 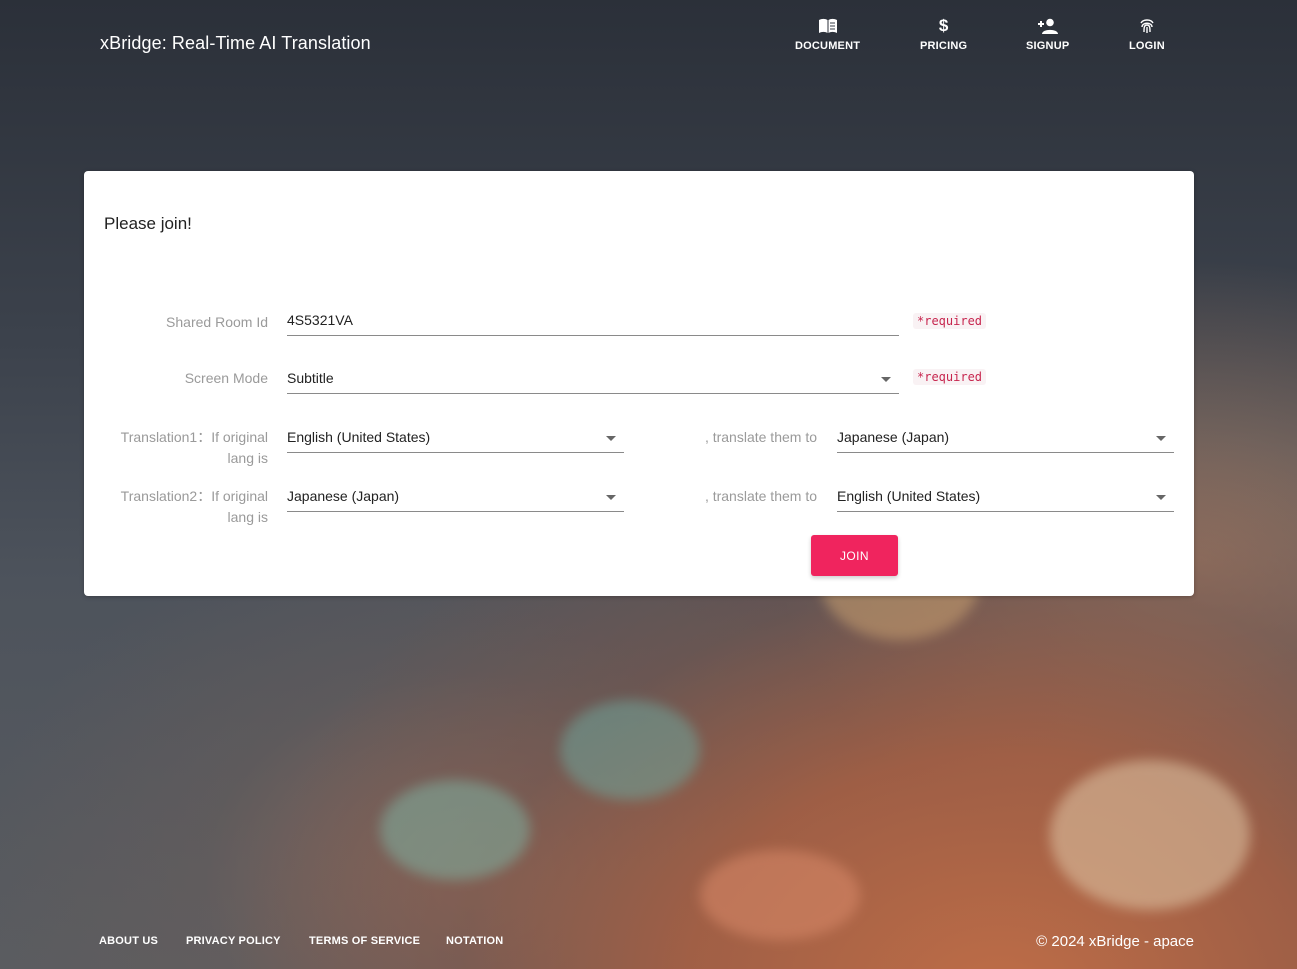 What do you see at coordinates (194, 447) in the screenshot?
I see `translation1-label: Translation1：If original lang is` at bounding box center [194, 447].